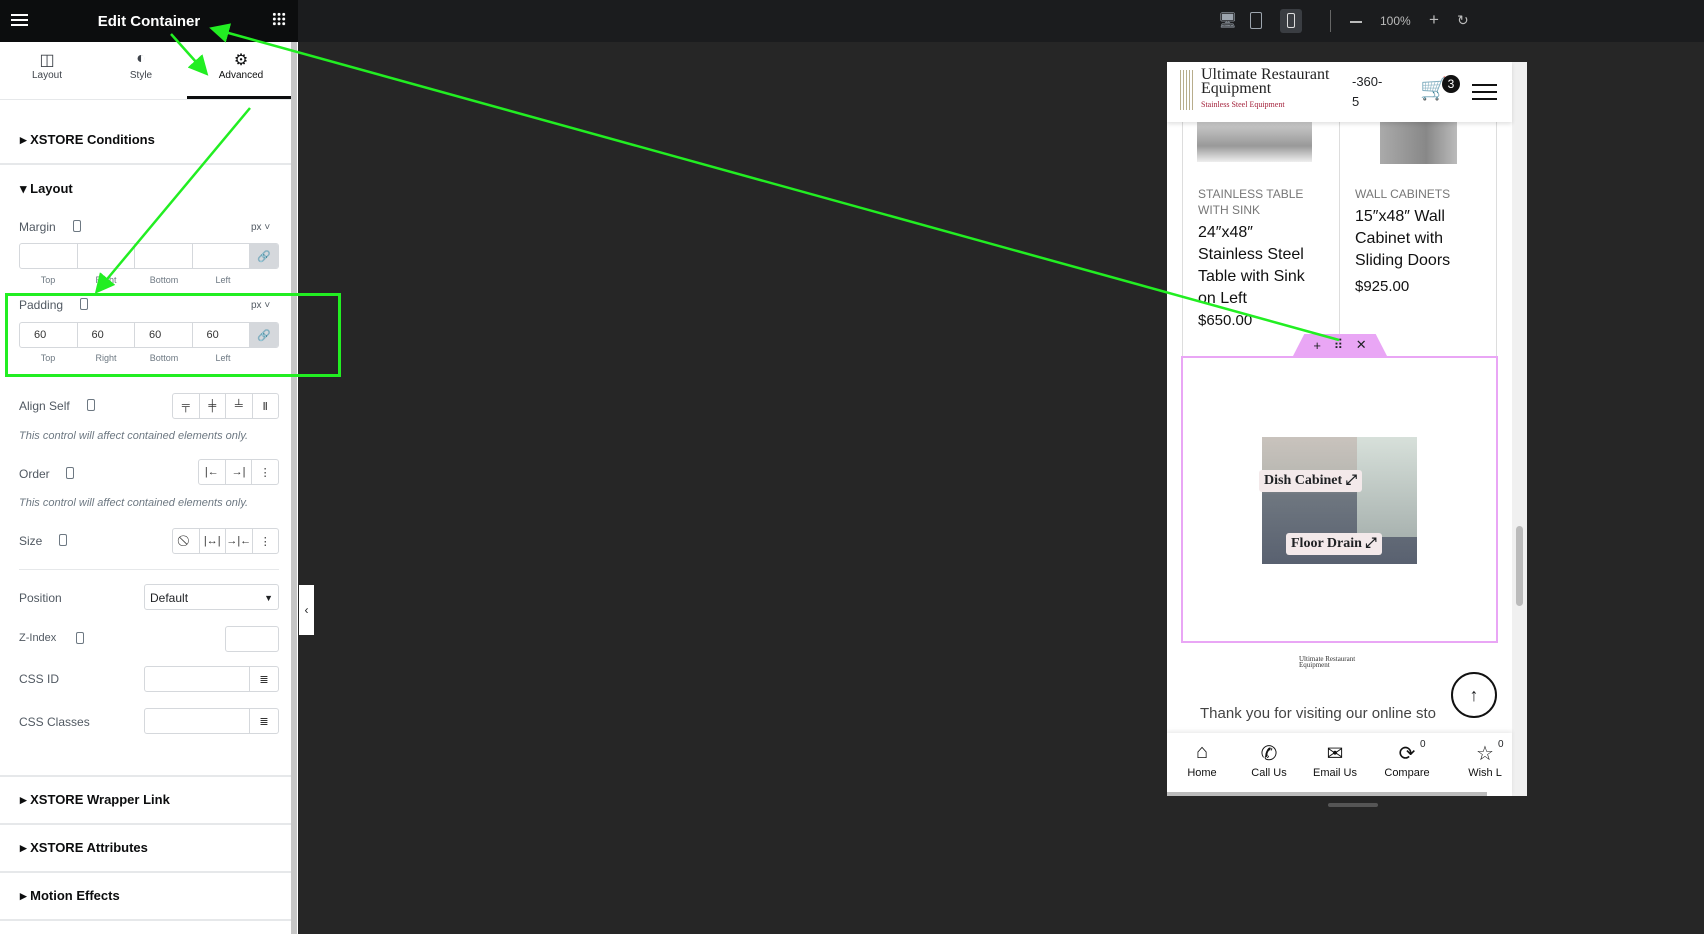 This screenshot has height=934, width=1704. I want to click on menu-icon, so click(1484, 85).